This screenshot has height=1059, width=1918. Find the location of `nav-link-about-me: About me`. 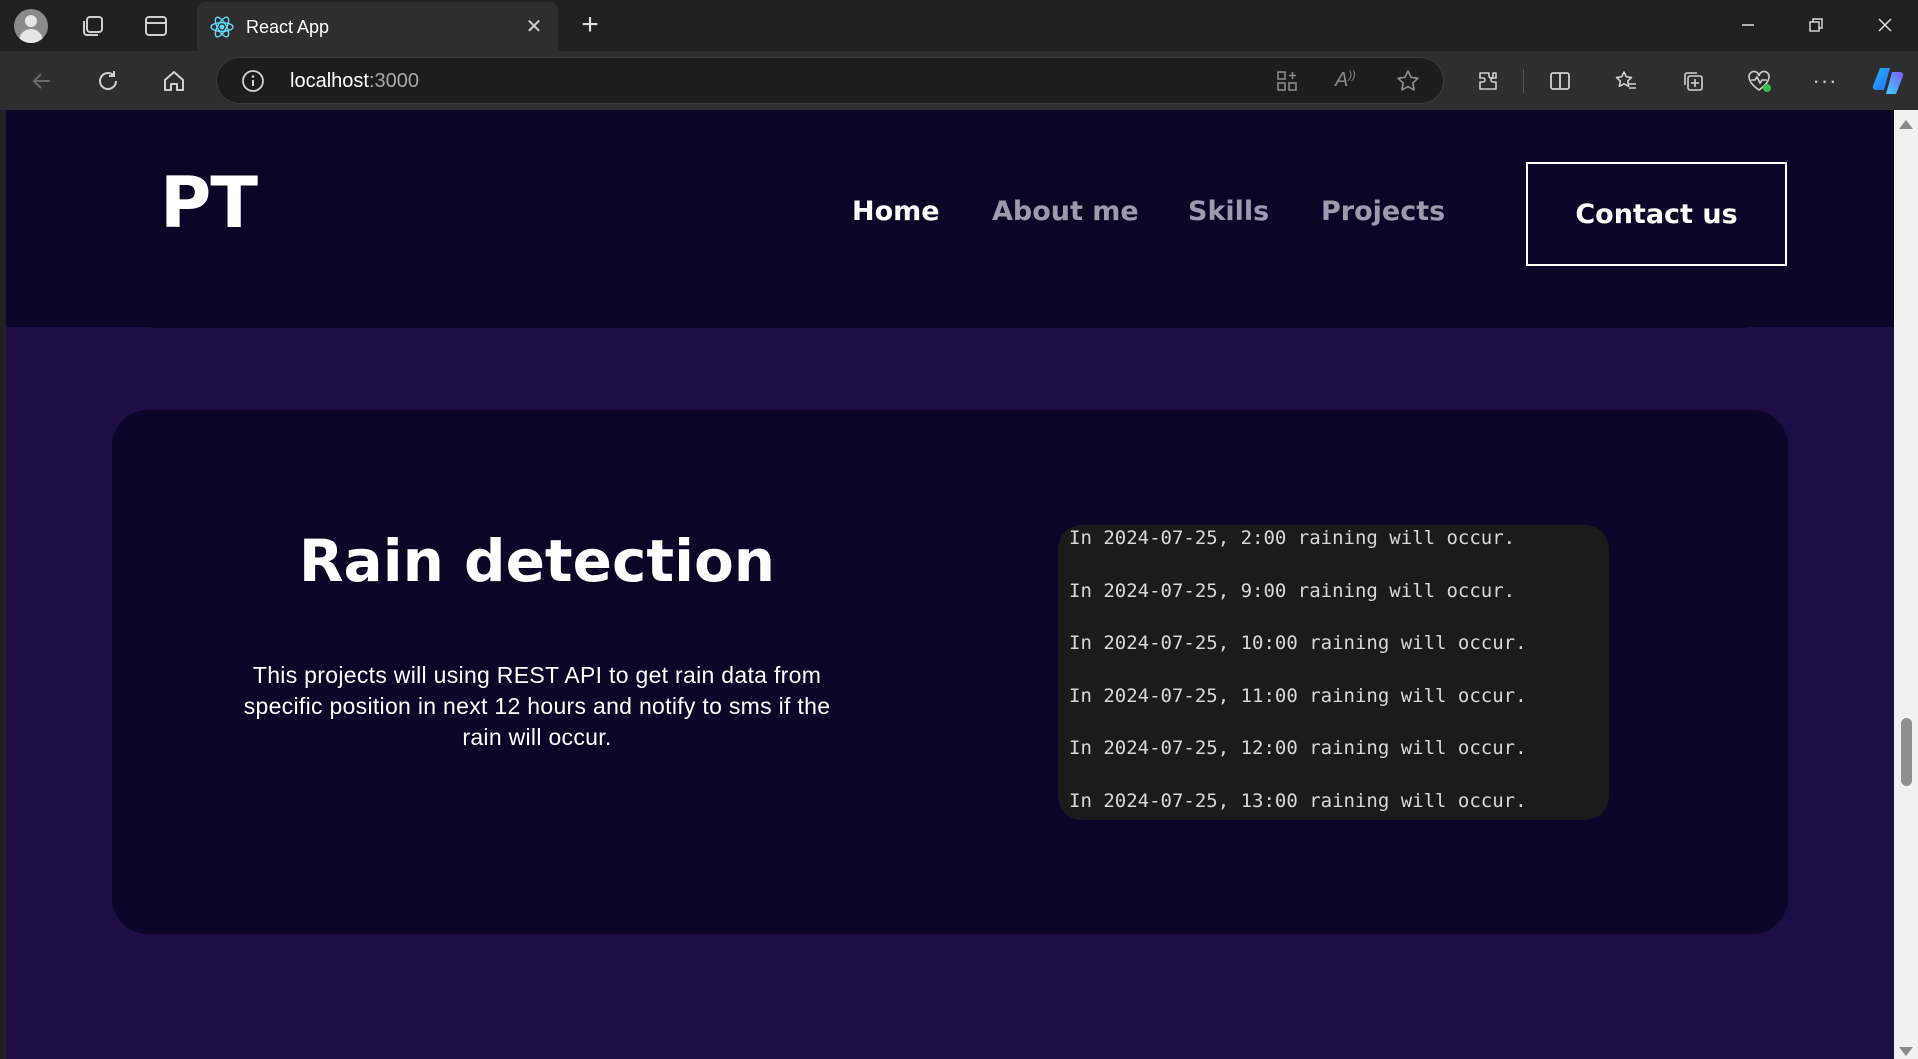

nav-link-about-me: About me is located at coordinates (1065, 211).